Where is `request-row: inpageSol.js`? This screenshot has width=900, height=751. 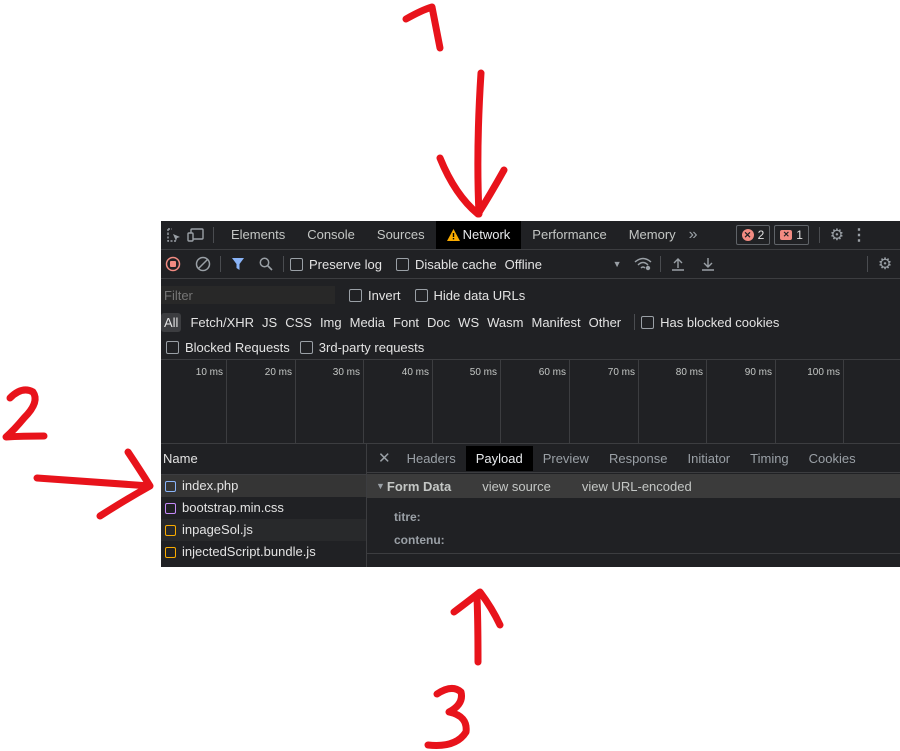 request-row: inpageSol.js is located at coordinates (263, 530).